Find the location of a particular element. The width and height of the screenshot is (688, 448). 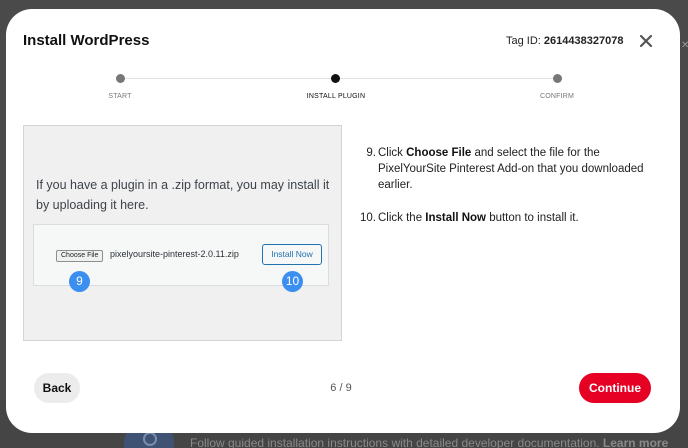

step-dot-start is located at coordinates (120, 78).